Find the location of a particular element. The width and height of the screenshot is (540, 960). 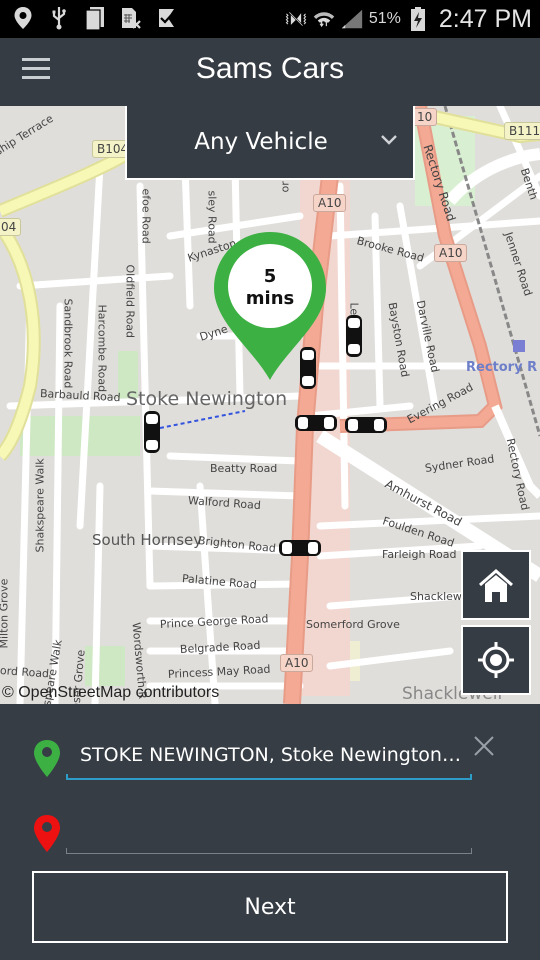

road-shield: 04 is located at coordinates (11, 227).